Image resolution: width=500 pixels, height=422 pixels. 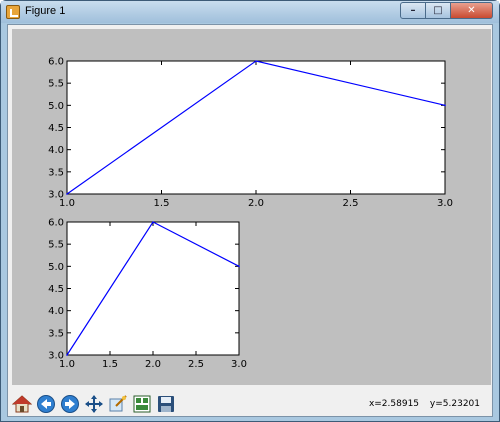 What do you see at coordinates (56, 150) in the screenshot?
I see `subplot-1-ytick-label: 4.0` at bounding box center [56, 150].